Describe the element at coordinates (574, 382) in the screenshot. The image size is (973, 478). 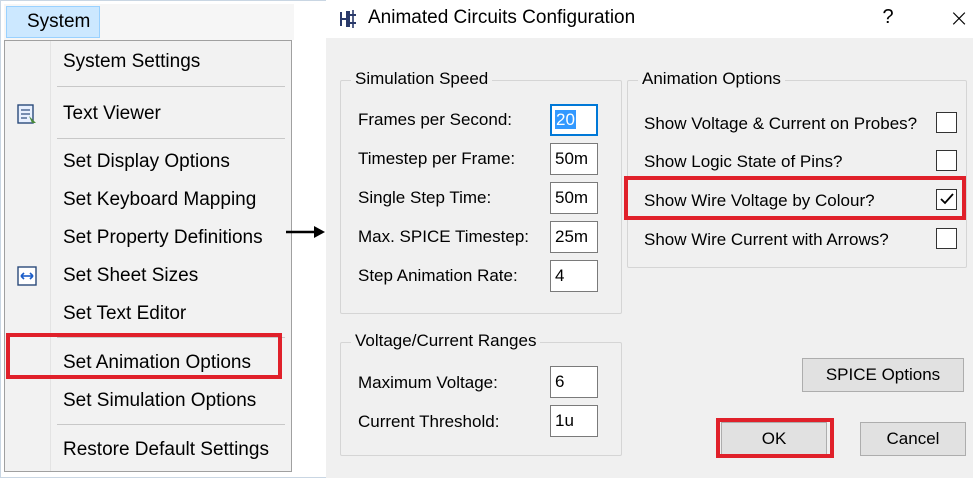
I see `maximum-voltage-input: 6` at that location.